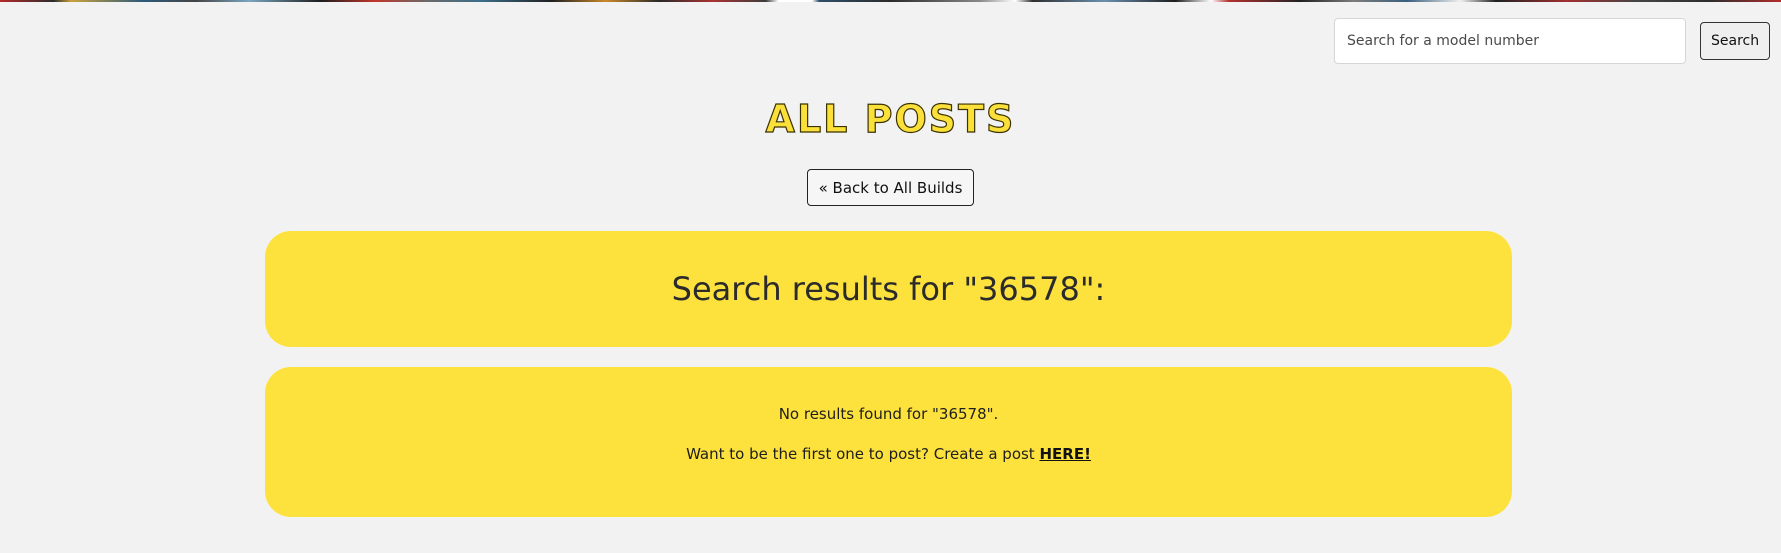 The image size is (1781, 553). I want to click on no-results-text: No results found for "36578"., so click(888, 414).